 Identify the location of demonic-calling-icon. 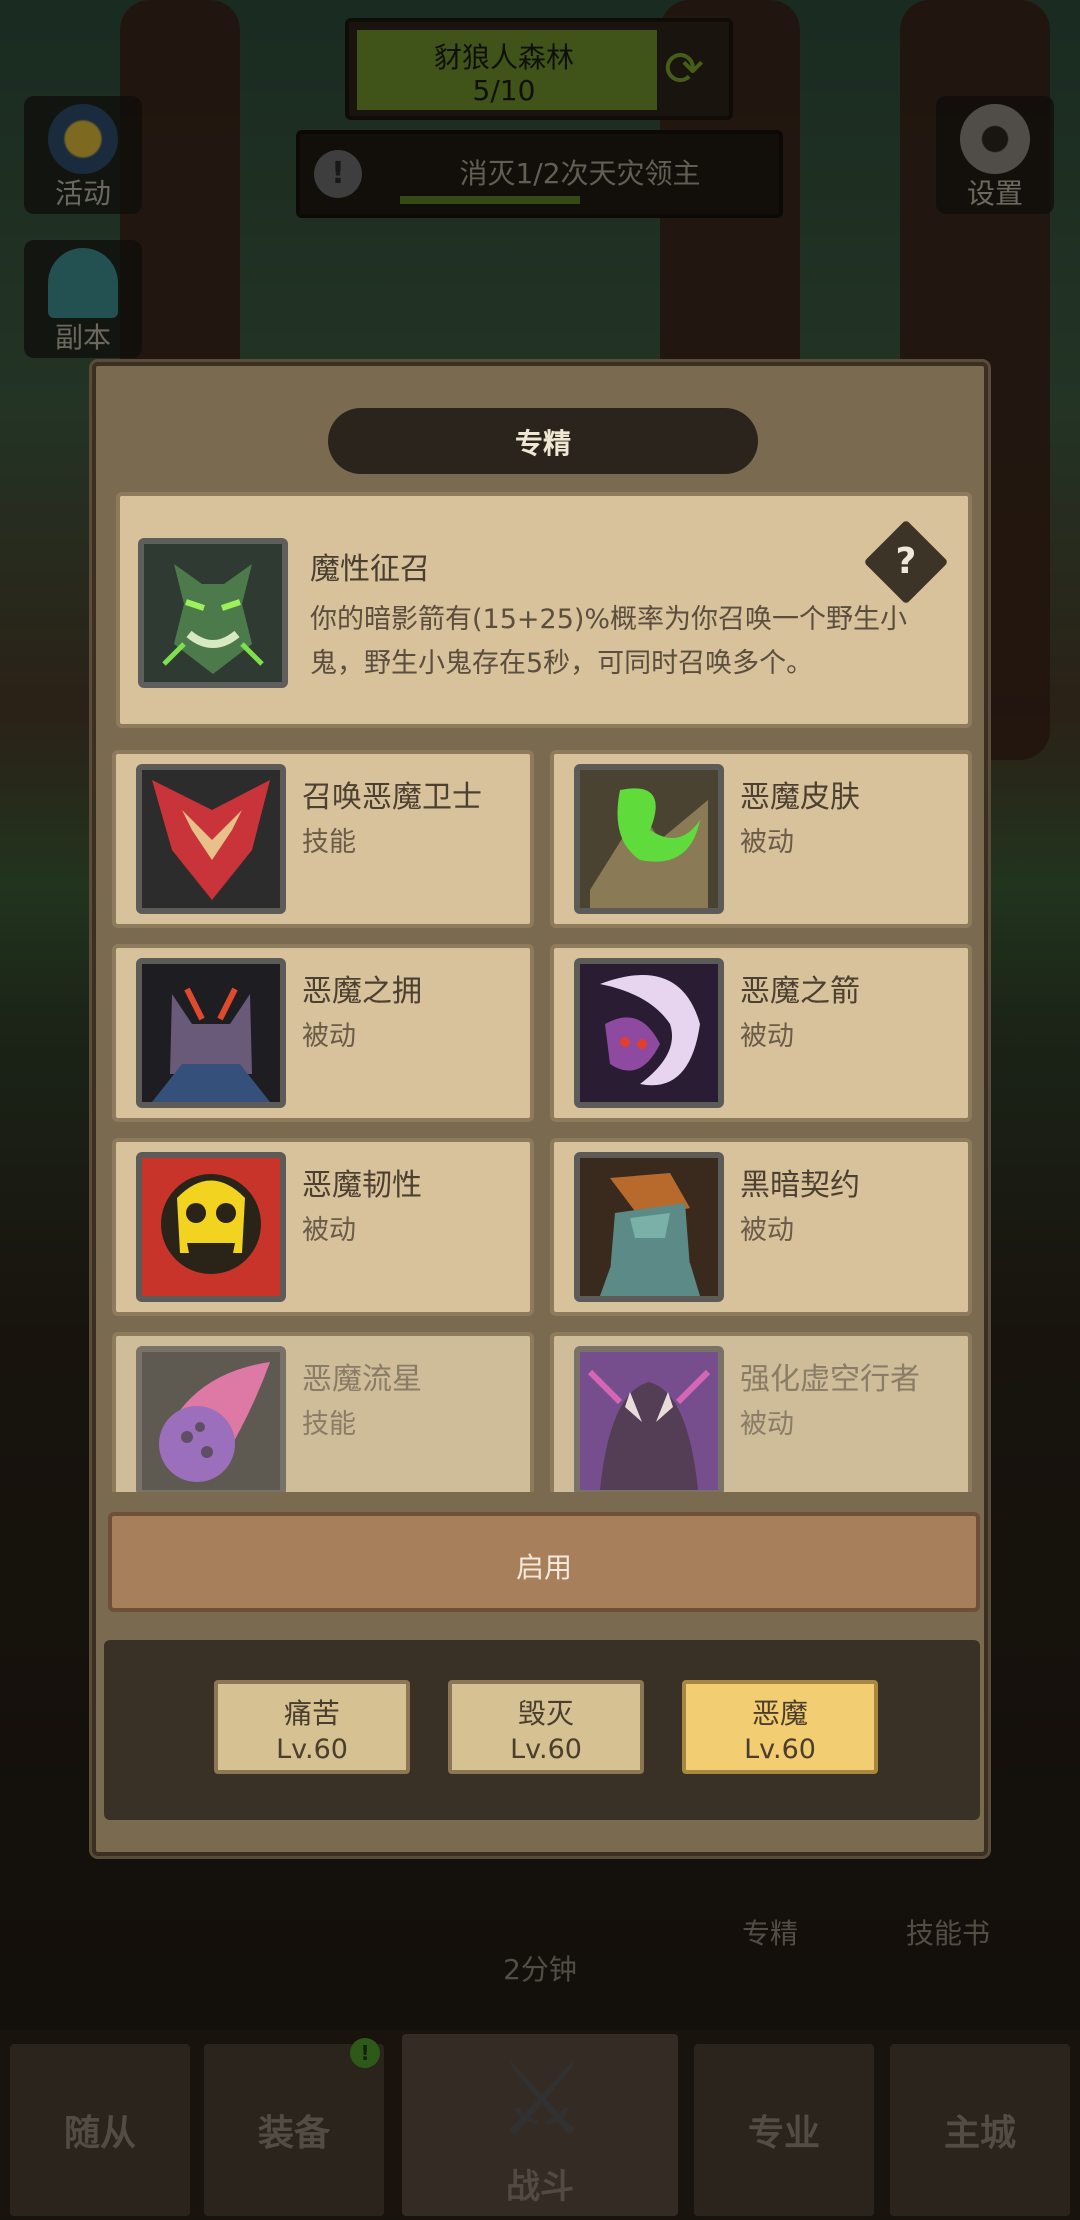
(213, 613).